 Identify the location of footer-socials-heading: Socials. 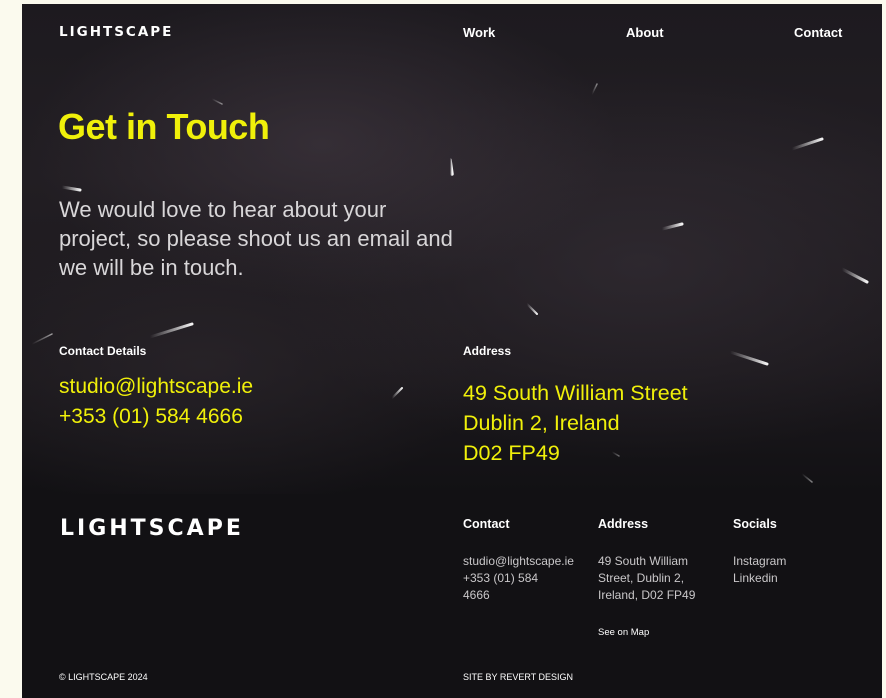
(755, 524).